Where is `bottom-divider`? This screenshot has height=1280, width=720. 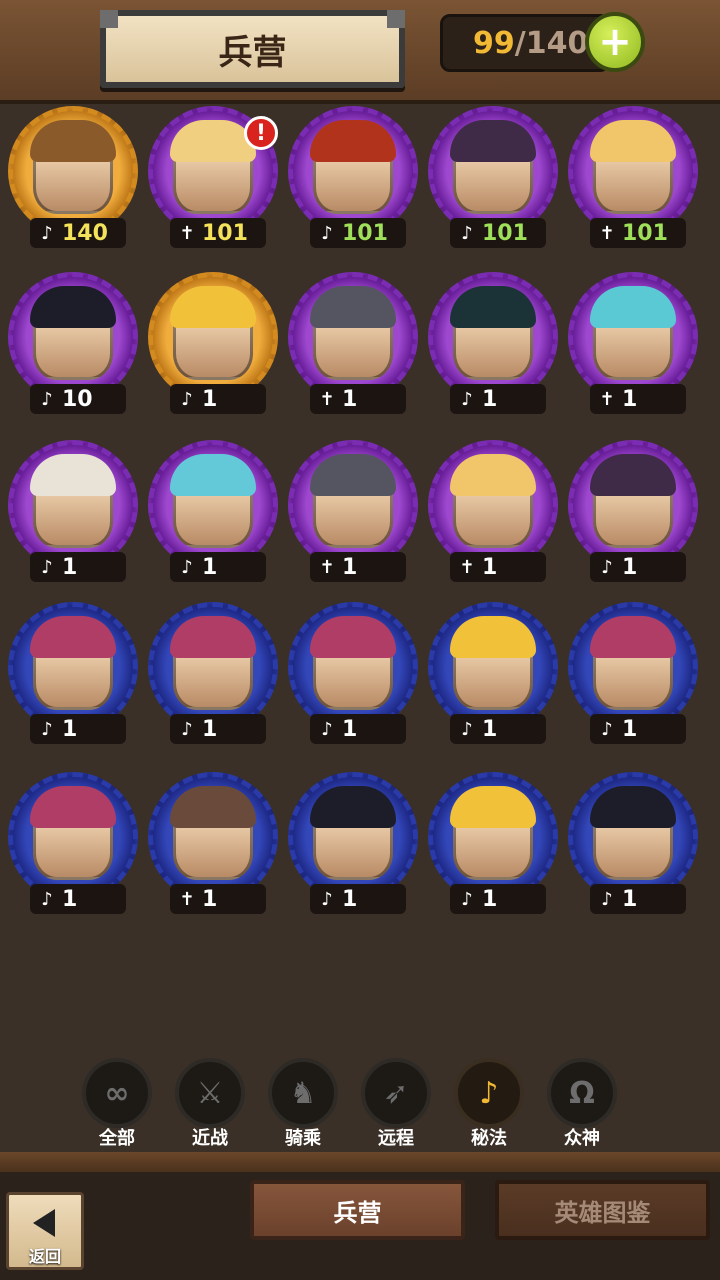
bottom-divider is located at coordinates (360, 1162).